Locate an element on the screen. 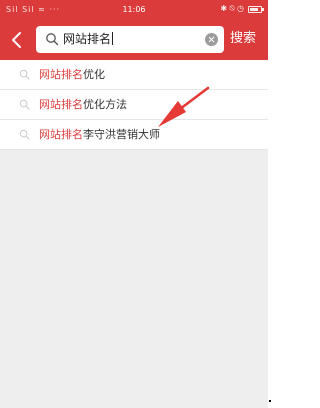 The height and width of the screenshot is (408, 320). suggestion-text: 网站排名优化方法 is located at coordinates (83, 104).